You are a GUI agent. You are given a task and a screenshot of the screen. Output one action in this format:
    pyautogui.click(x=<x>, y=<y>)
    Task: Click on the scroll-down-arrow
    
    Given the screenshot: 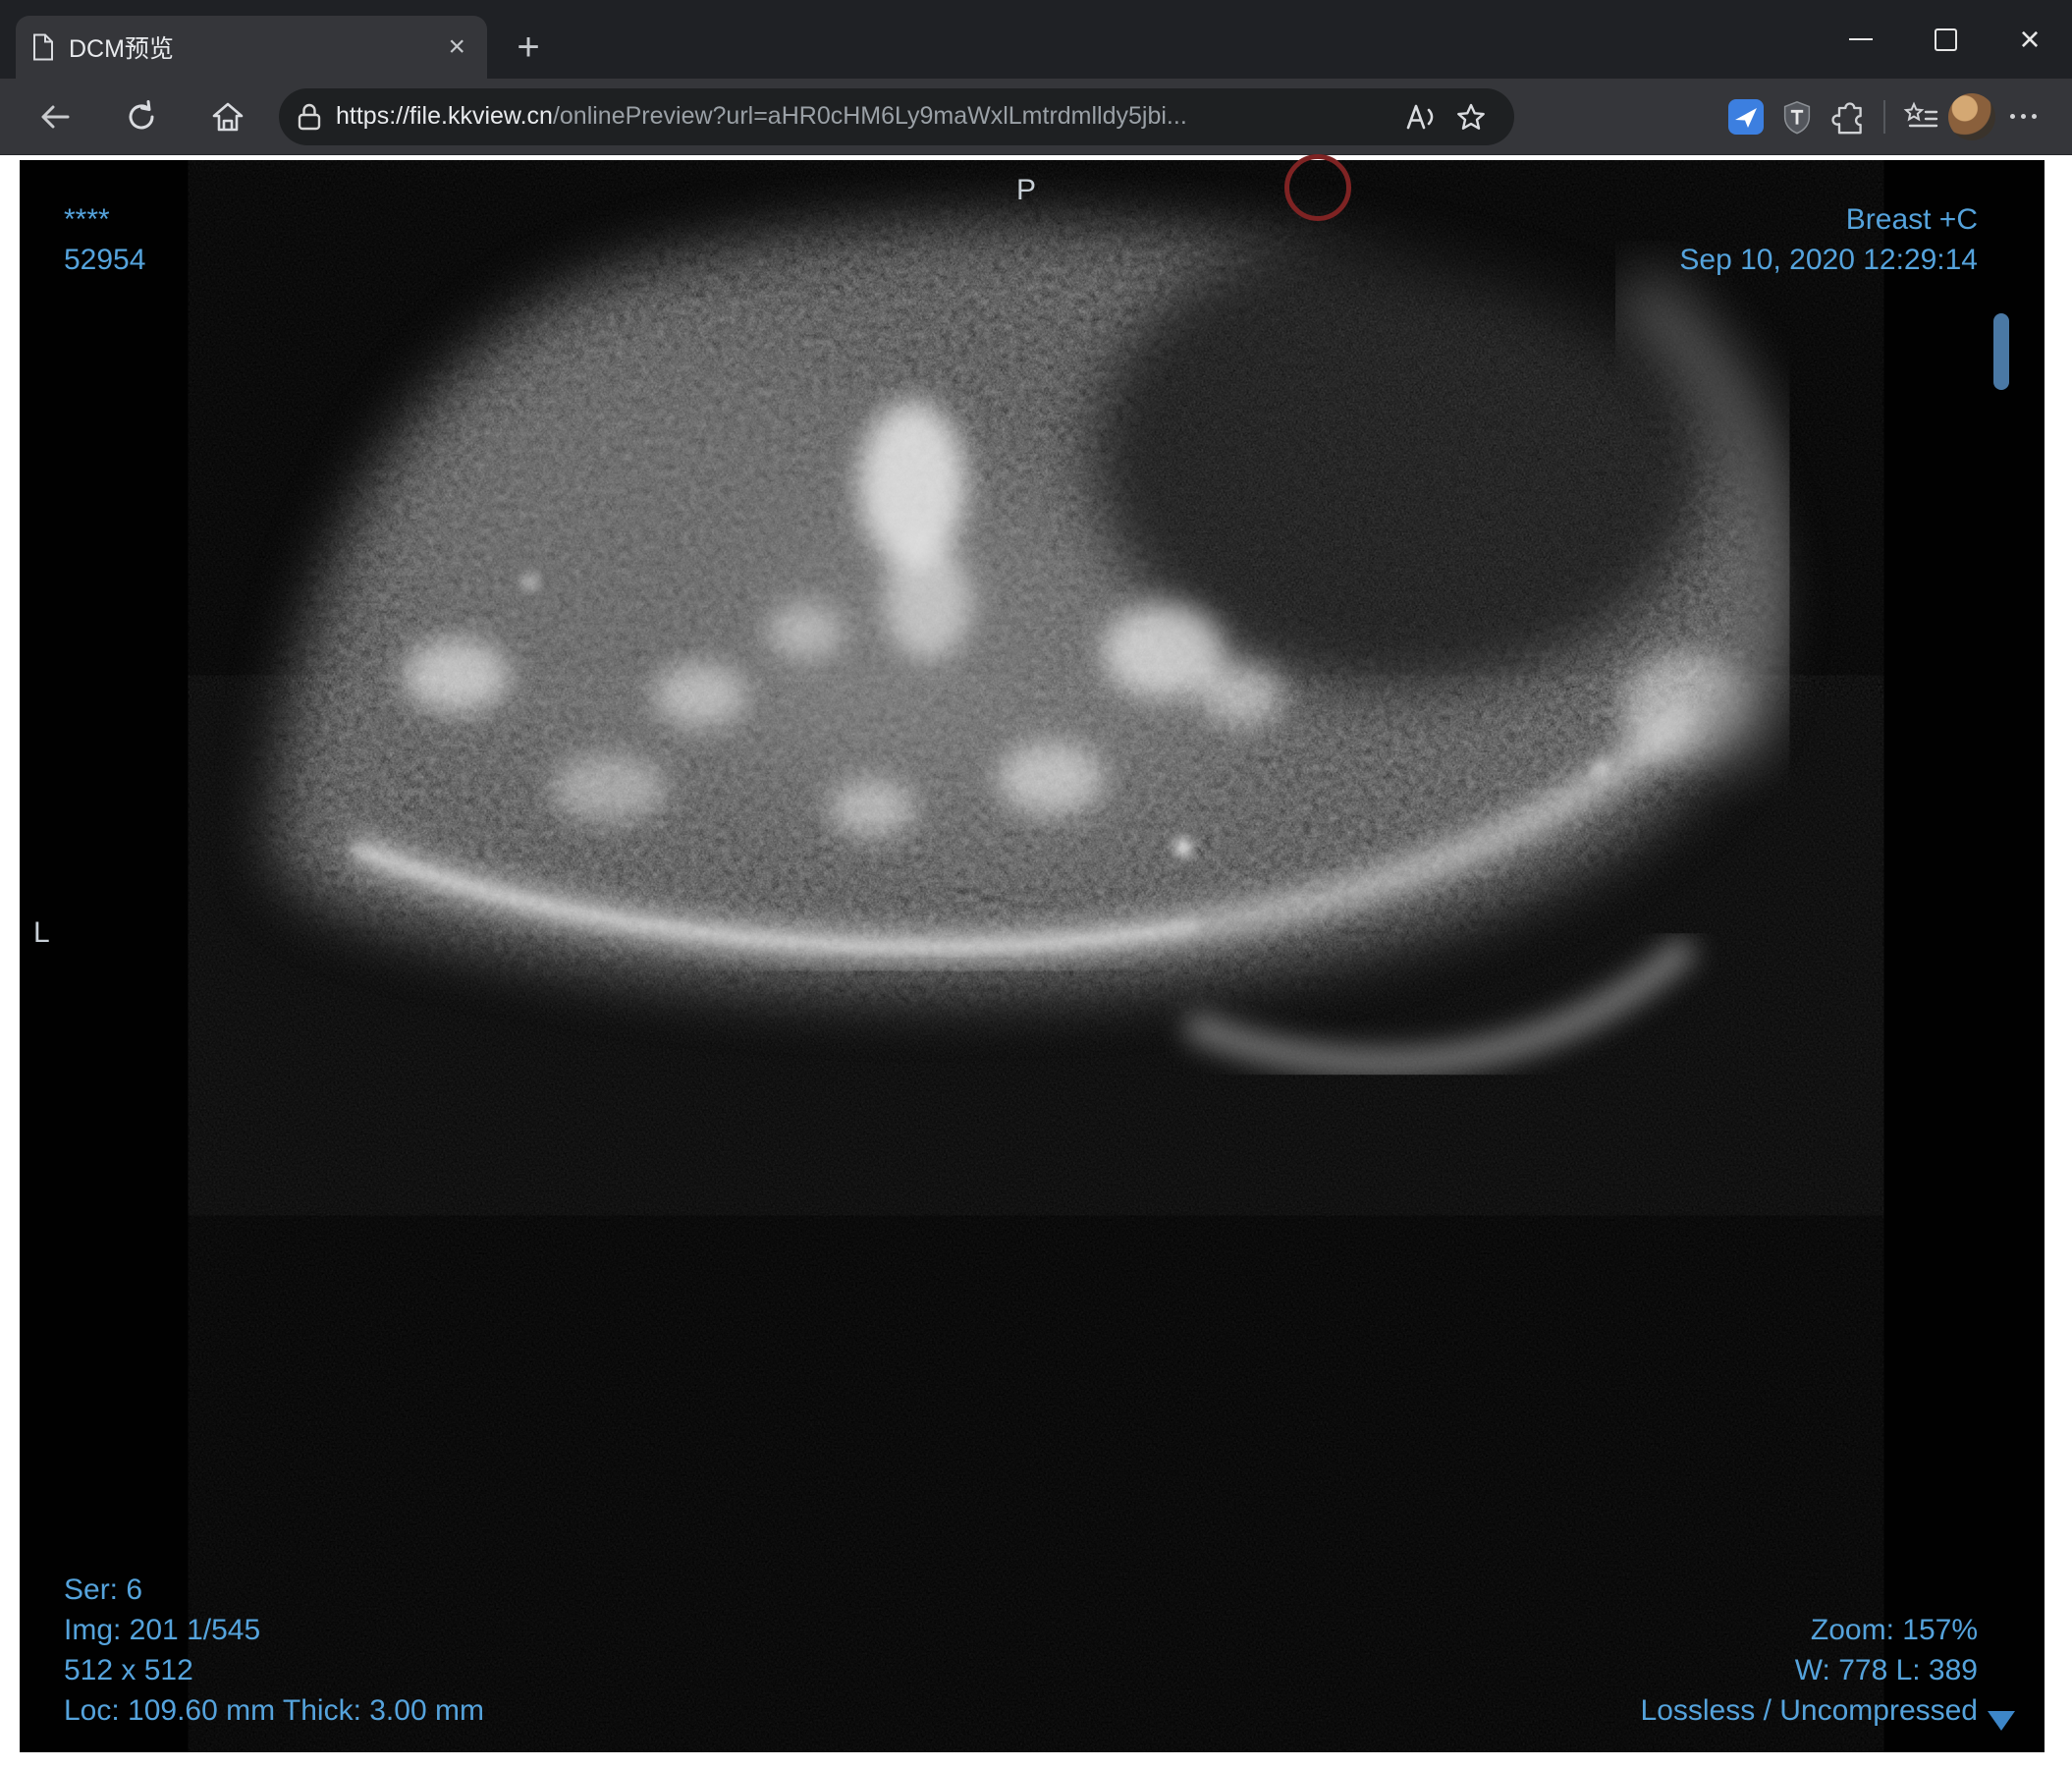 What is the action you would take?
    pyautogui.click(x=2001, y=1721)
    